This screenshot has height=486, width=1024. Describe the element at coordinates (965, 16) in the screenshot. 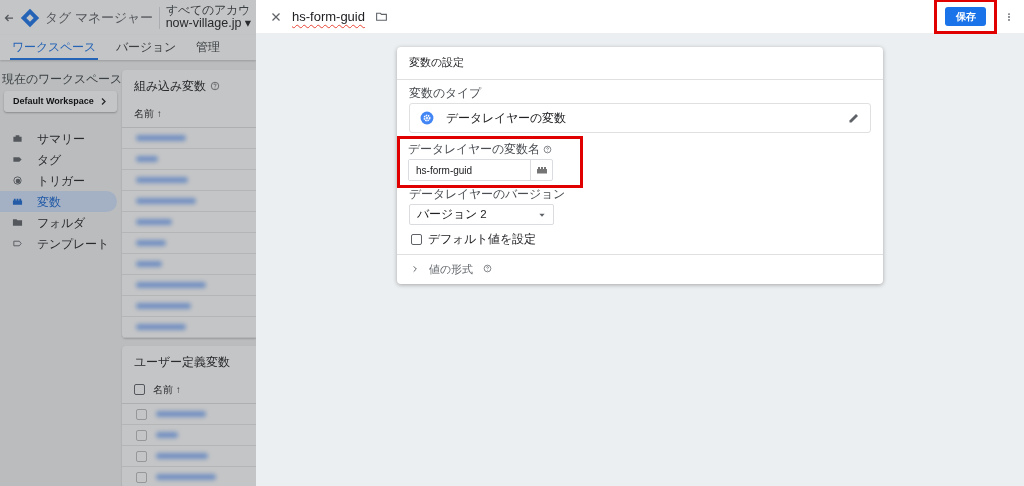

I see `save-button: 保存` at that location.